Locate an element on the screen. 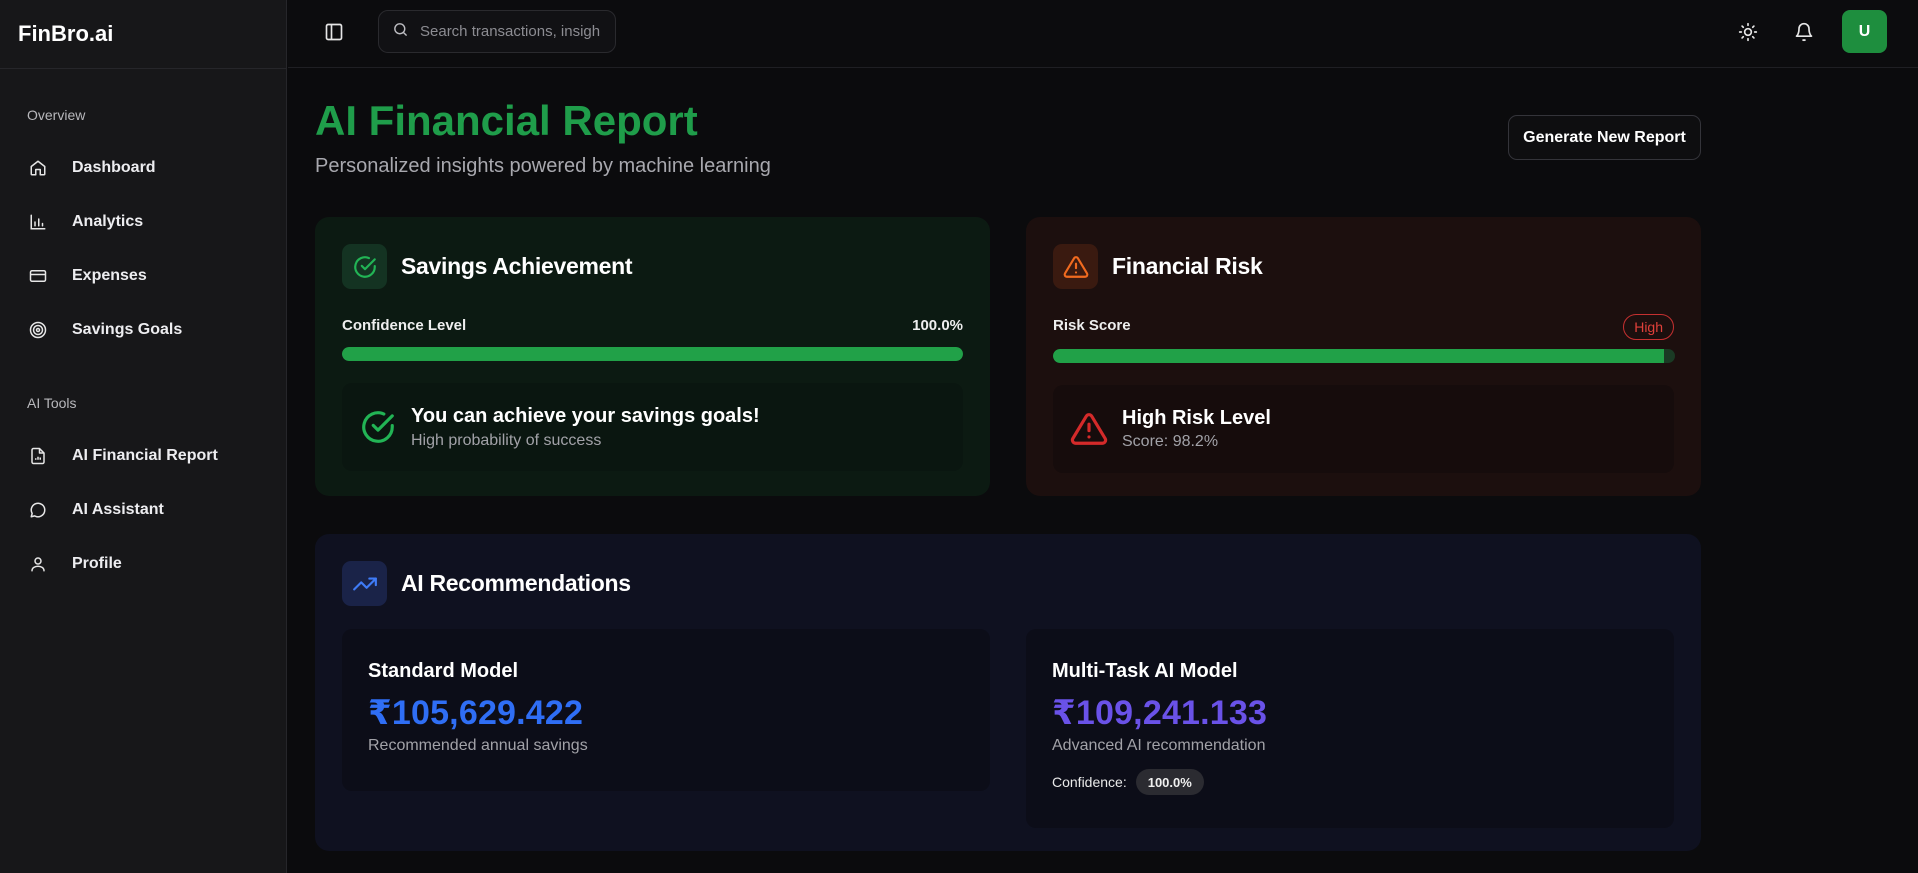 The height and width of the screenshot is (873, 1918). risk-message-subtitle: Score: 98.2% is located at coordinates (1170, 441).